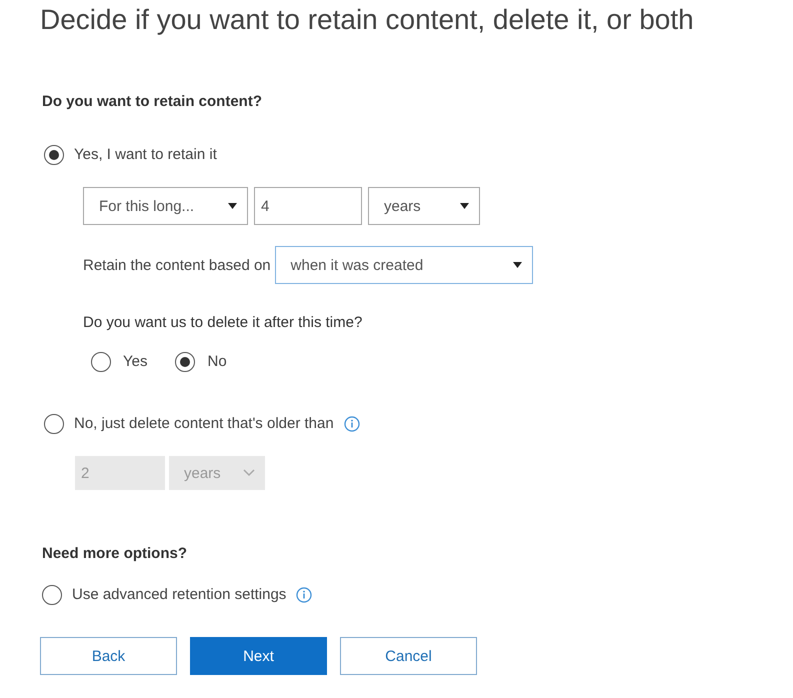 The width and height of the screenshot is (793, 698). Describe the element at coordinates (179, 595) in the screenshot. I see `option-label: Use advanced retention settings` at that location.